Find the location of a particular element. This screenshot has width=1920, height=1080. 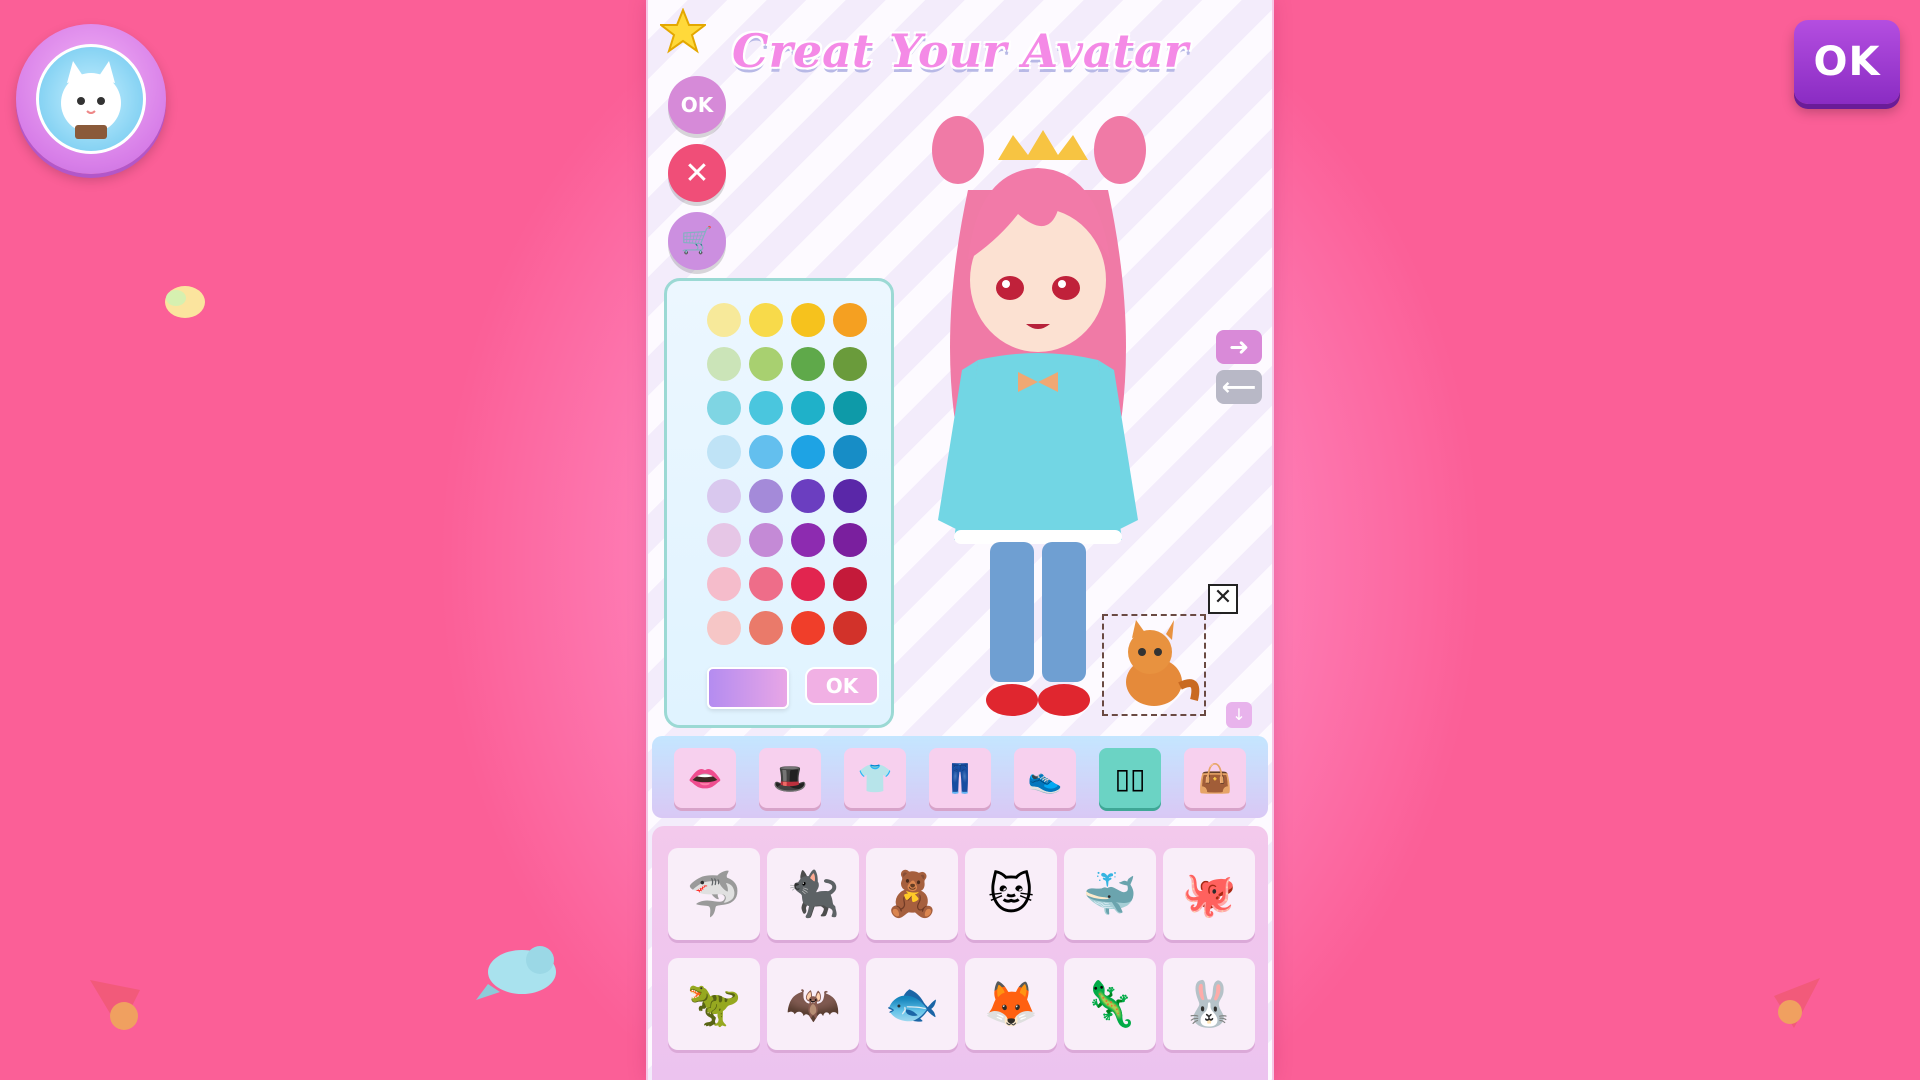

axolotl-pet-item: 🦎 is located at coordinates (1110, 1004).